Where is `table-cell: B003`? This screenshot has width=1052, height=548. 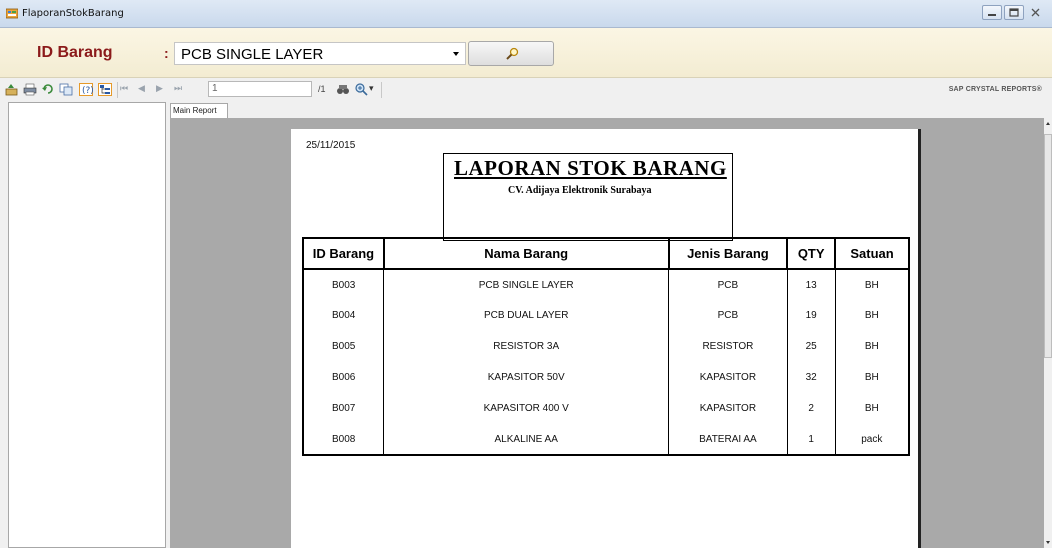
table-cell: B003 is located at coordinates (343, 284).